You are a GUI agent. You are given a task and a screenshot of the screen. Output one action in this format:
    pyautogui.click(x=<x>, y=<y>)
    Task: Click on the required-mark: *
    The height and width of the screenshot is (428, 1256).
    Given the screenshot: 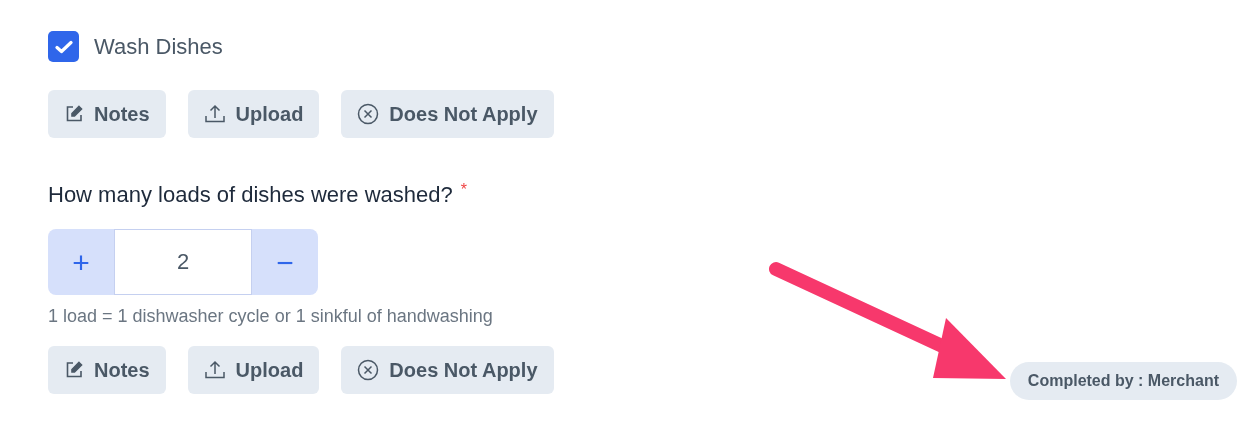 What is the action you would take?
    pyautogui.click(x=463, y=190)
    